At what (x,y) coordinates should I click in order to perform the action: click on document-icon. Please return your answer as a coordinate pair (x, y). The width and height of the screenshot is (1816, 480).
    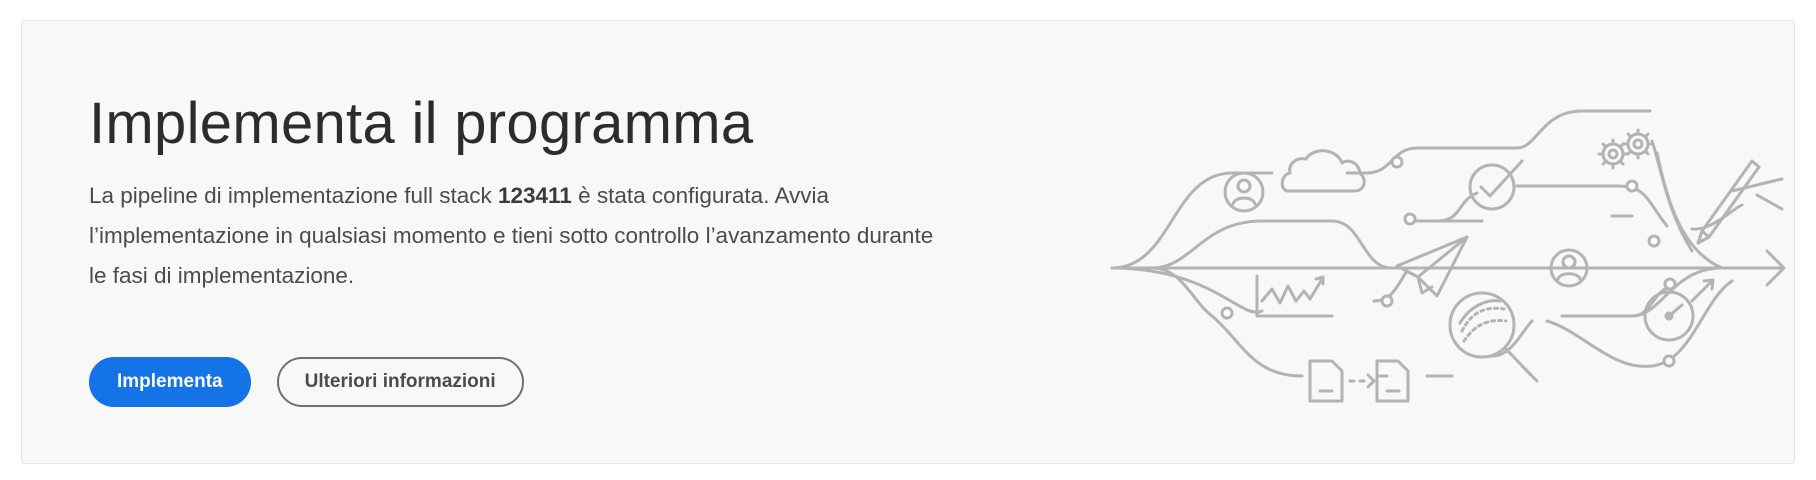
    Looking at the image, I should click on (1359, 381).